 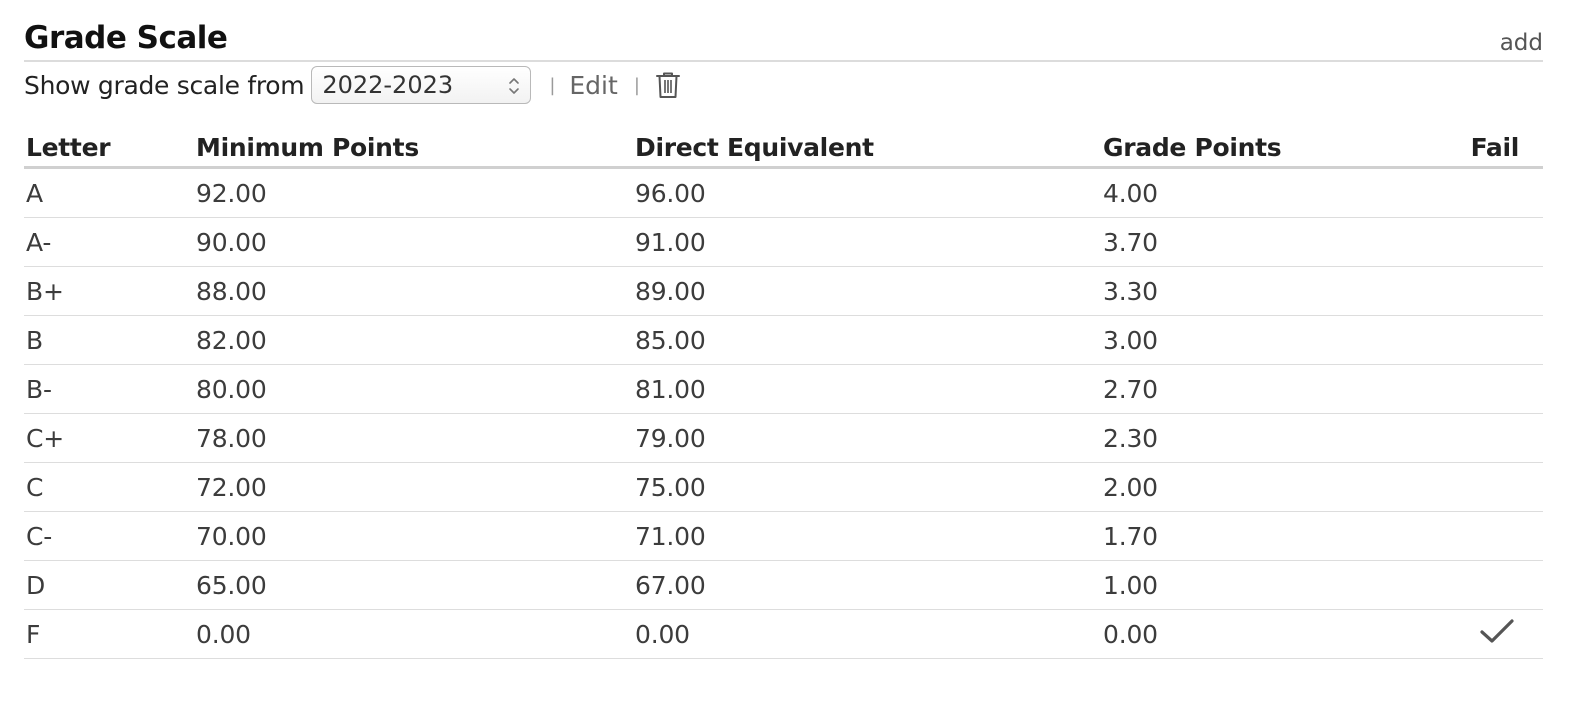 What do you see at coordinates (413, 242) in the screenshot?
I see `cell-minimum-points: 90.00` at bounding box center [413, 242].